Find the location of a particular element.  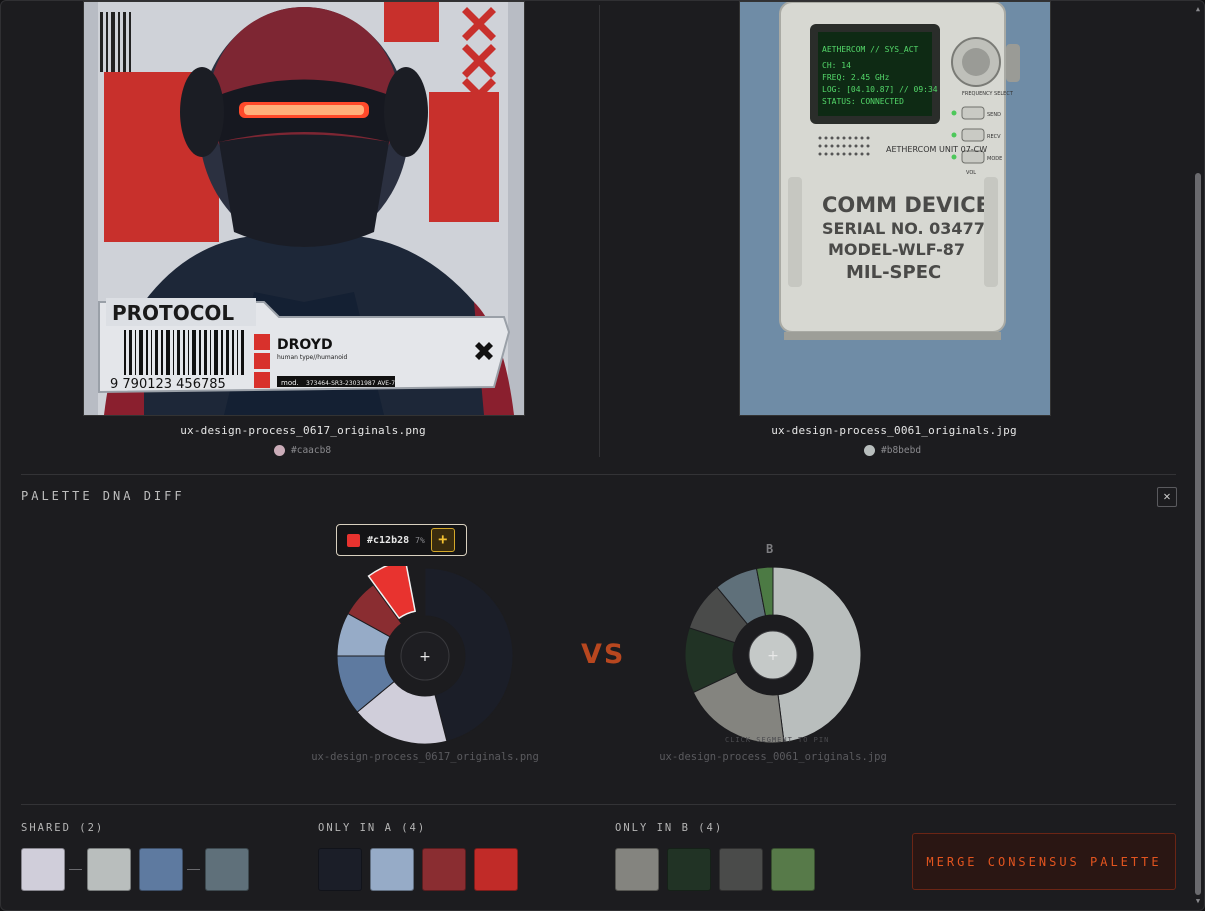

pinned-color-tooltip: #c12b28 7% + is located at coordinates (401, 540).